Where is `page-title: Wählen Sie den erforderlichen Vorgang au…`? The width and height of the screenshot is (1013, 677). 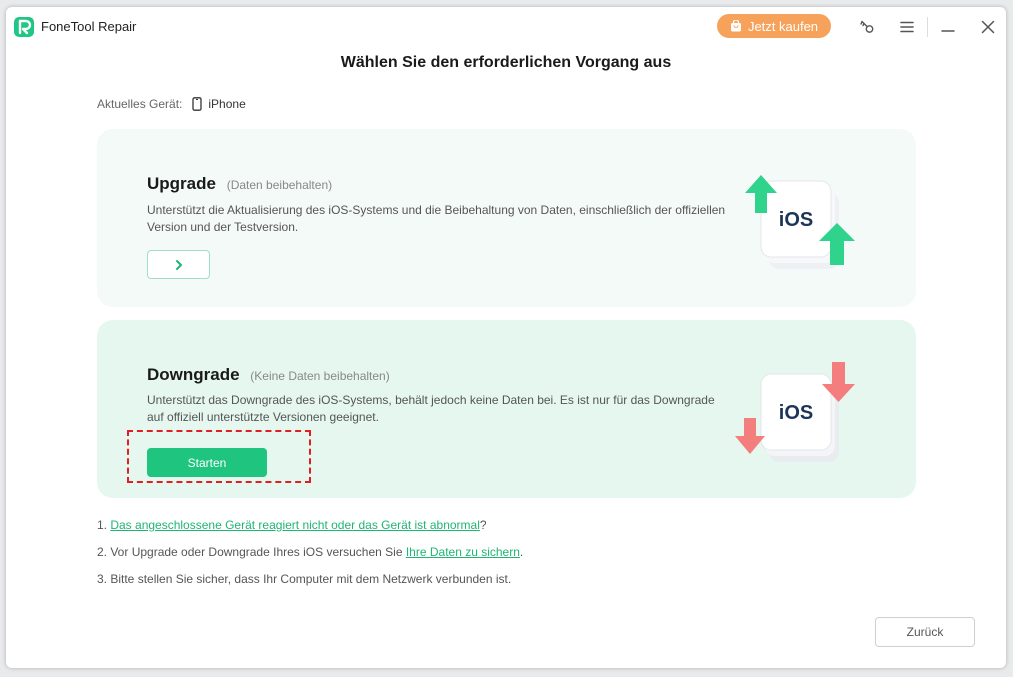
page-title: Wählen Sie den erforderlichen Vorgang au… is located at coordinates (506, 62).